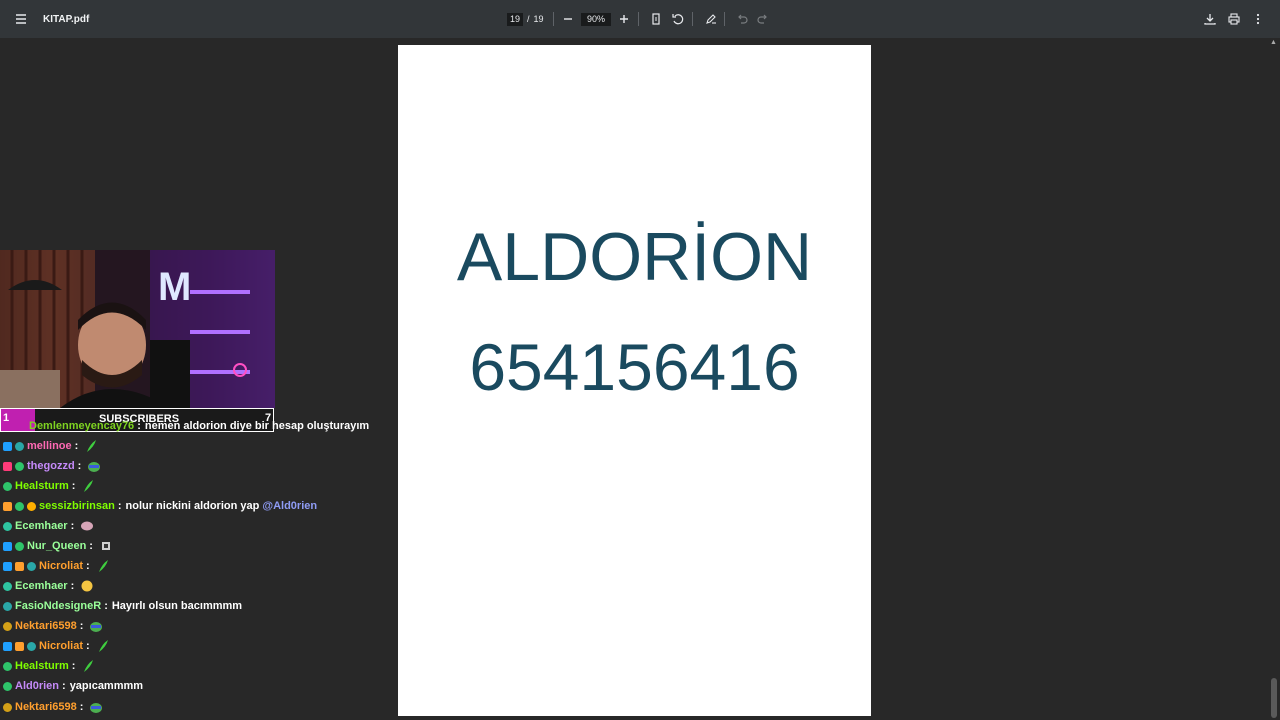 The image size is (1280, 720). Describe the element at coordinates (96, 627) in the screenshot. I see `frog-emote-icon` at that location.